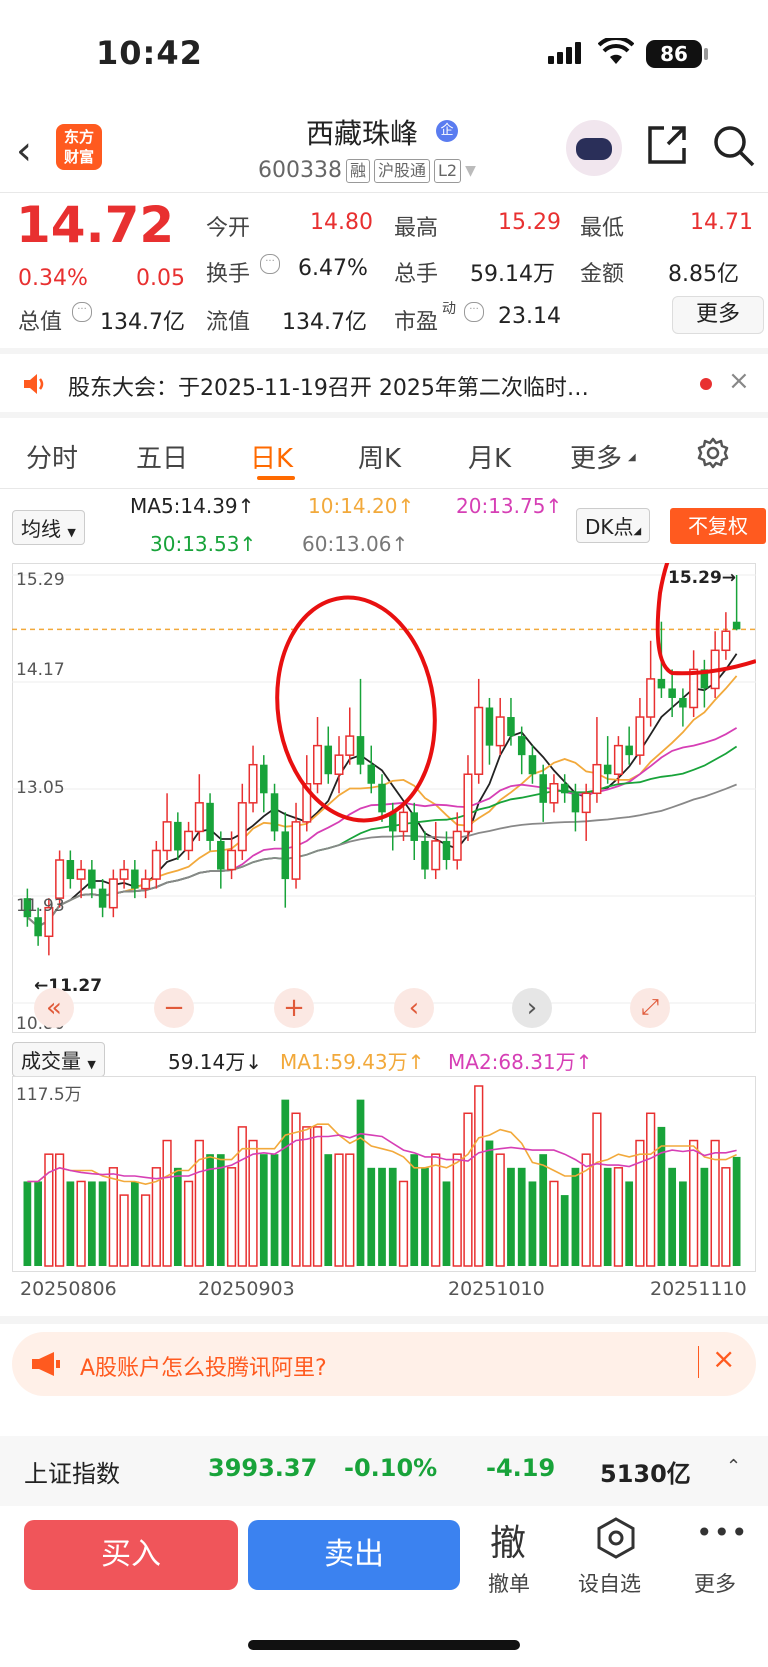 This screenshot has width=768, height=1667. I want to click on tag-margin: 融, so click(357, 170).